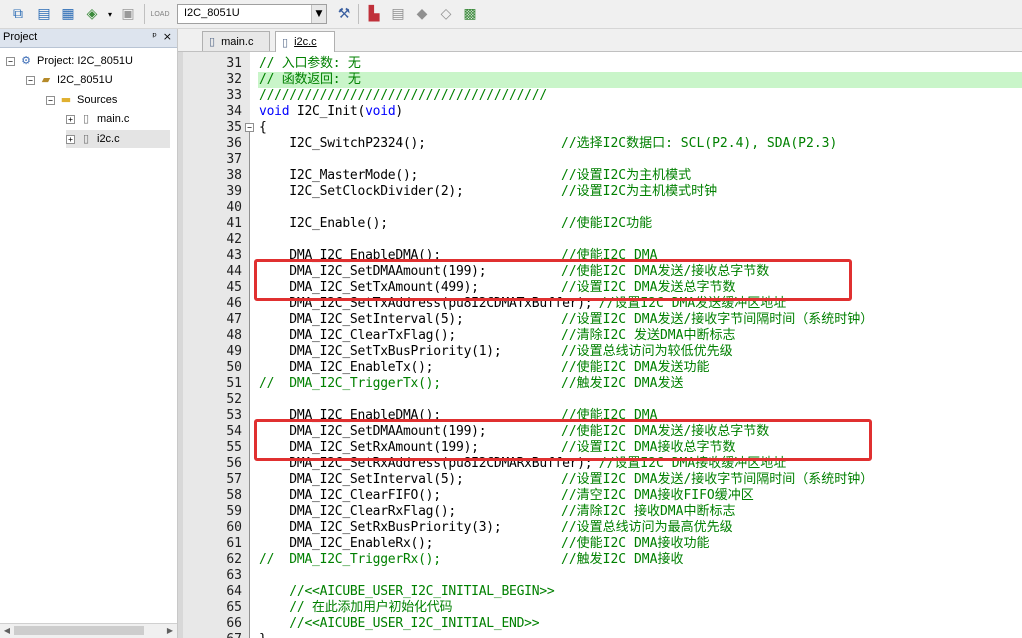  What do you see at coordinates (234, 303) in the screenshot?
I see `line-number: 46` at bounding box center [234, 303].